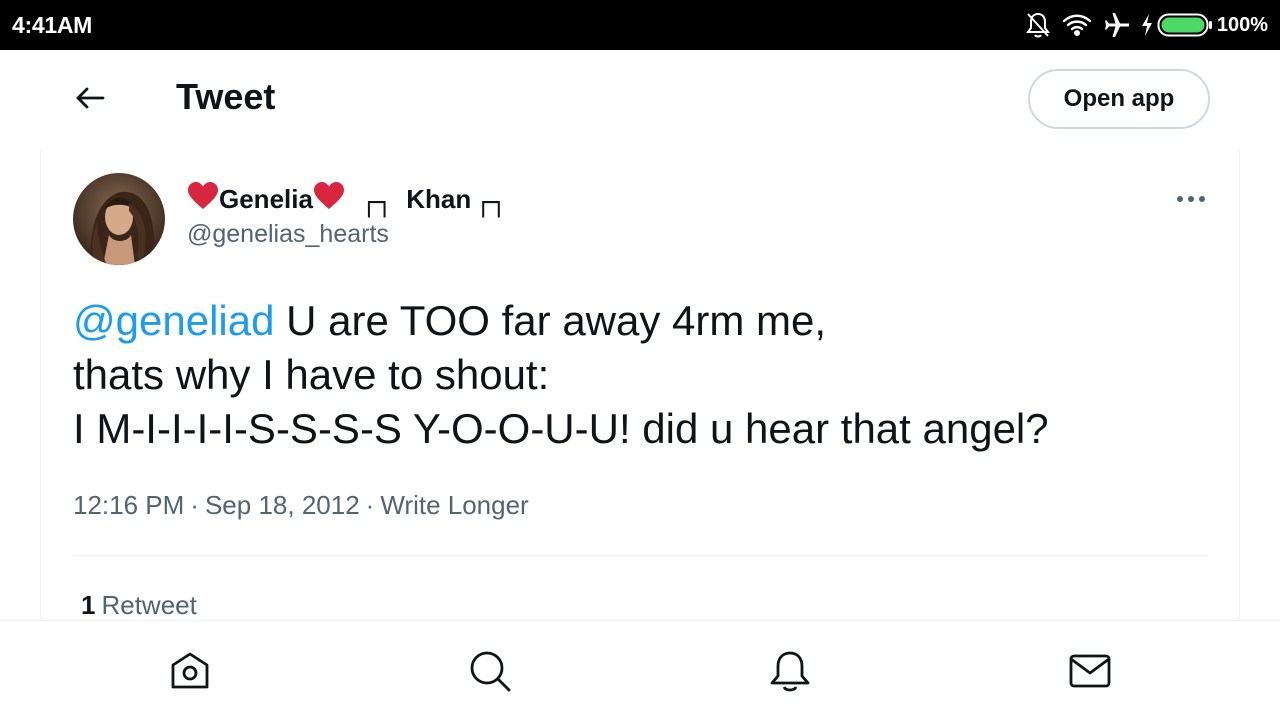 This screenshot has width=1280, height=720. Describe the element at coordinates (282, 505) in the screenshot. I see `tweet-date: Sep 18, 2012` at that location.